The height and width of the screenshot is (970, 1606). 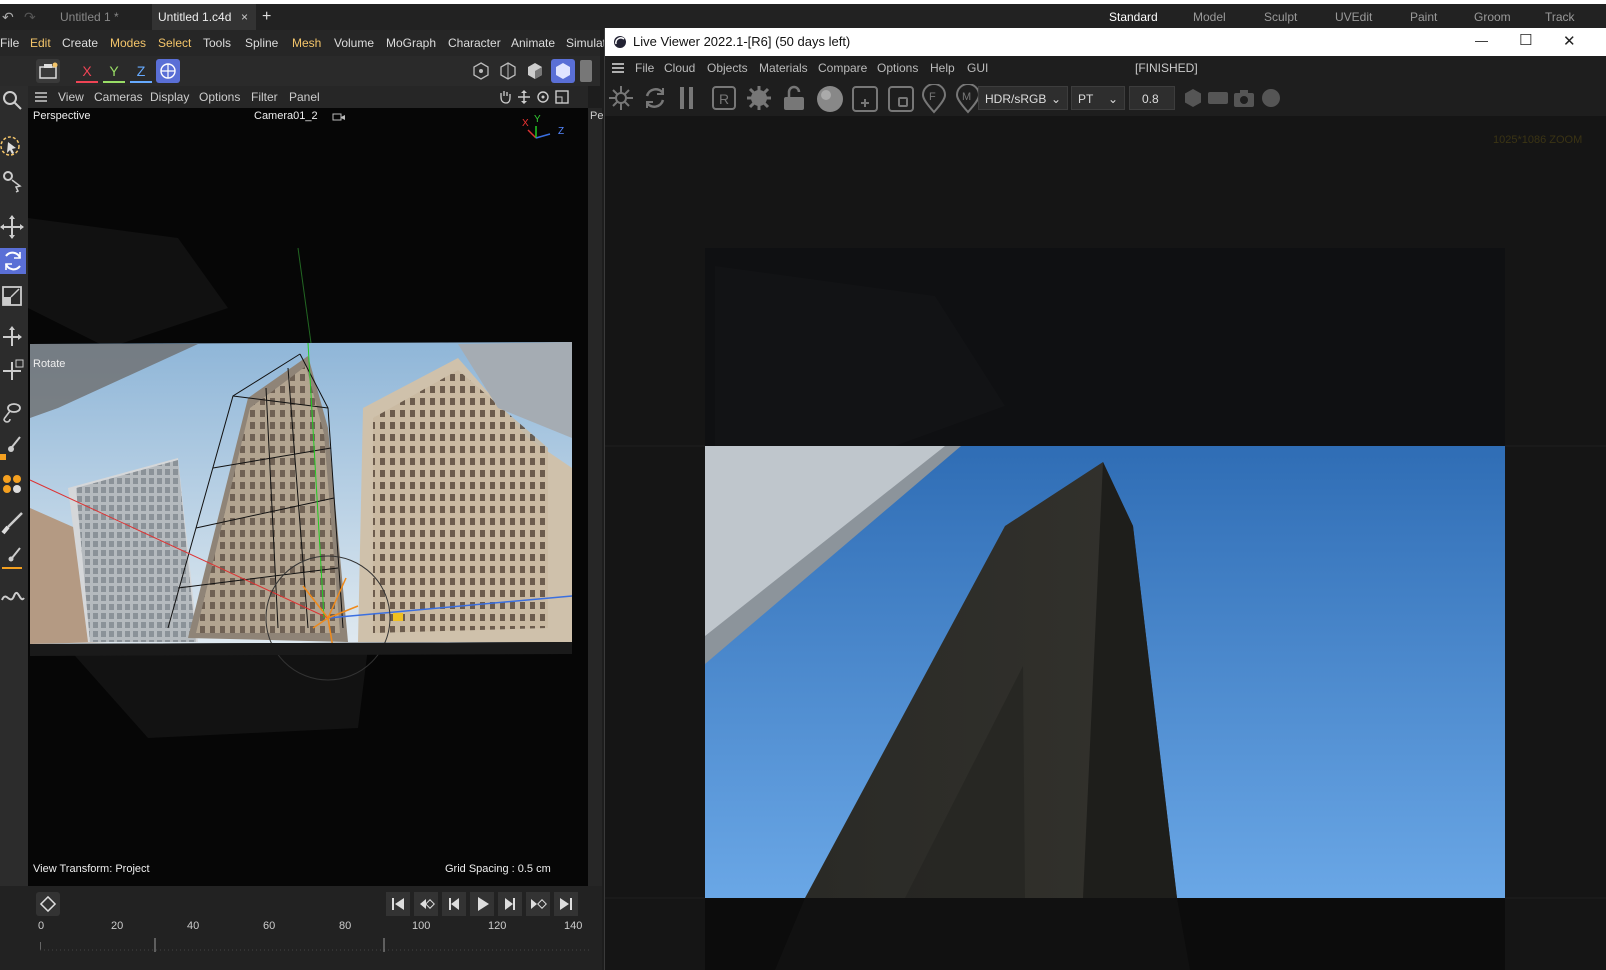 What do you see at coordinates (219, 97) in the screenshot?
I see `viewport-menu-options: Options` at bounding box center [219, 97].